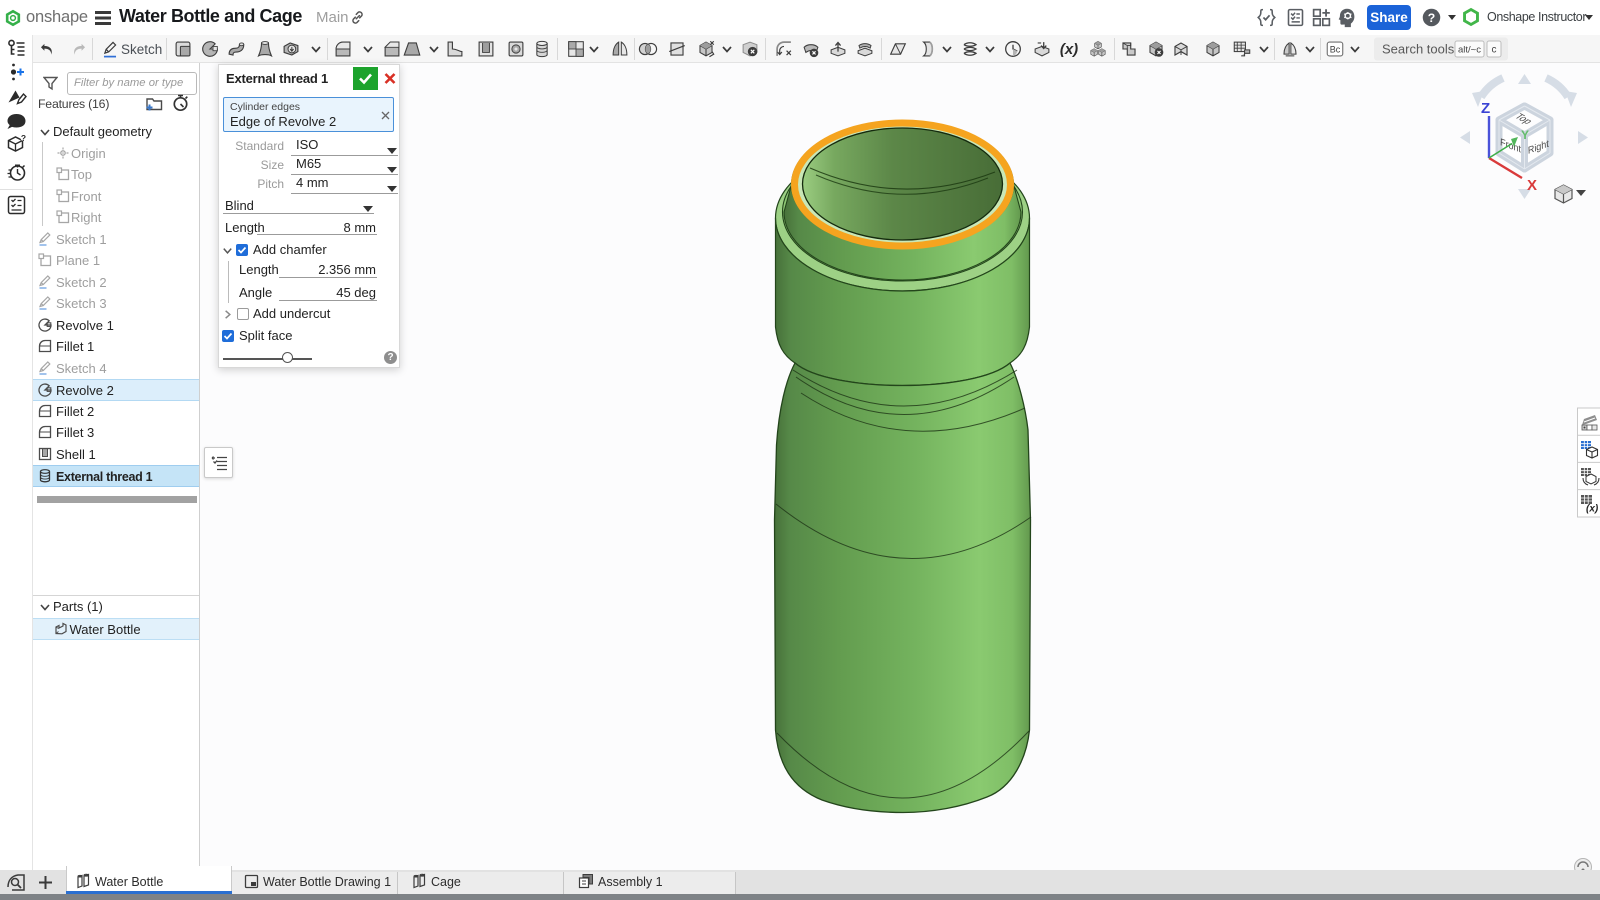 This screenshot has height=900, width=1600. What do you see at coordinates (1469, 50) in the screenshot?
I see `svg-text: alt/~c` at bounding box center [1469, 50].